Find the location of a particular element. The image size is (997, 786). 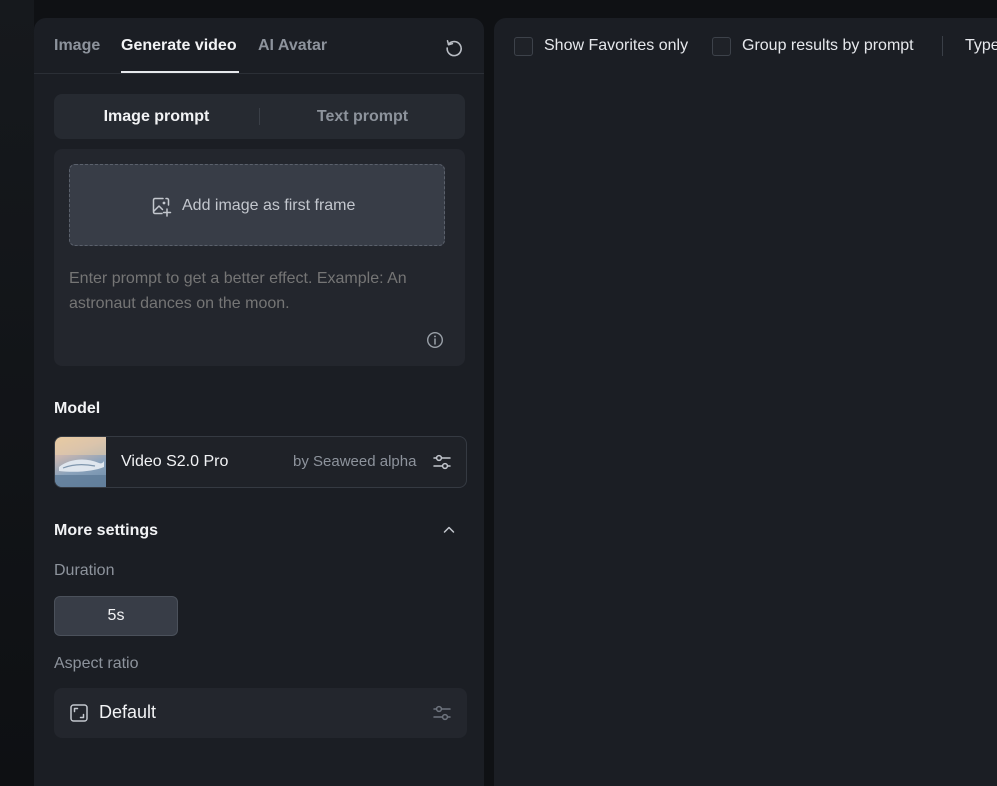

active-tab-underline is located at coordinates (180, 72).